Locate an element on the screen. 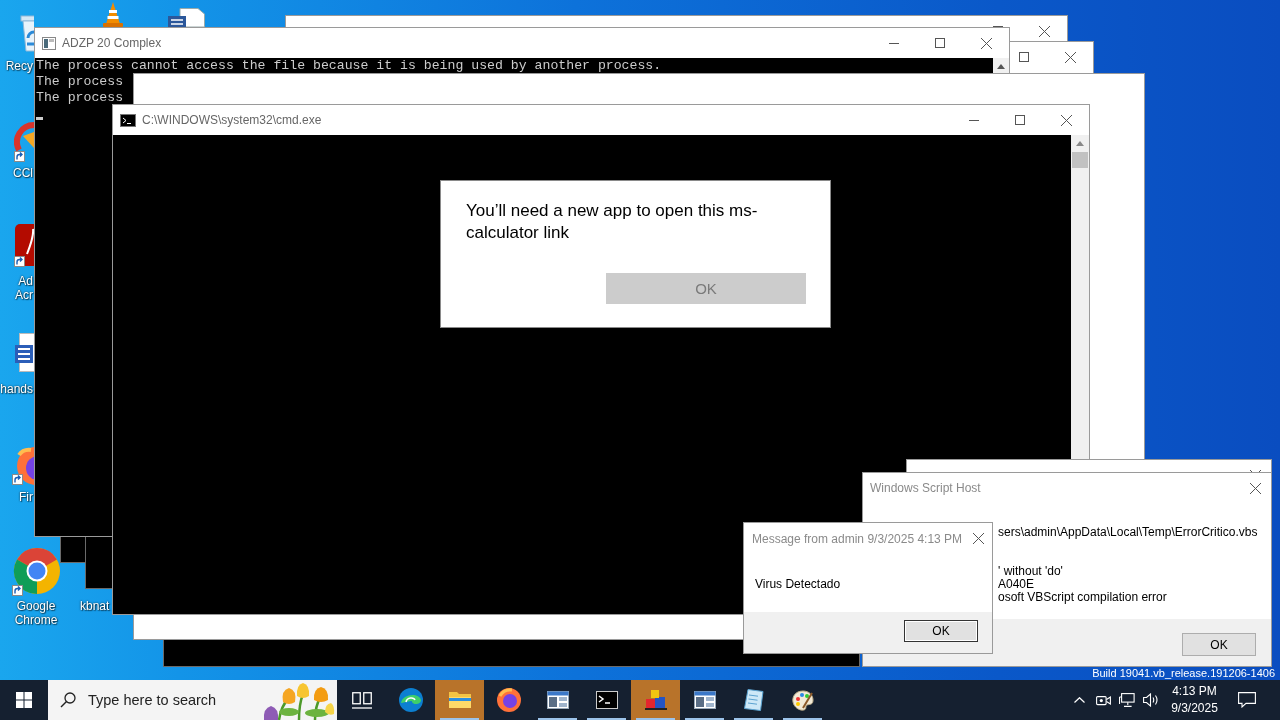 The image size is (1280, 720). blocks-icon is located at coordinates (655, 700).